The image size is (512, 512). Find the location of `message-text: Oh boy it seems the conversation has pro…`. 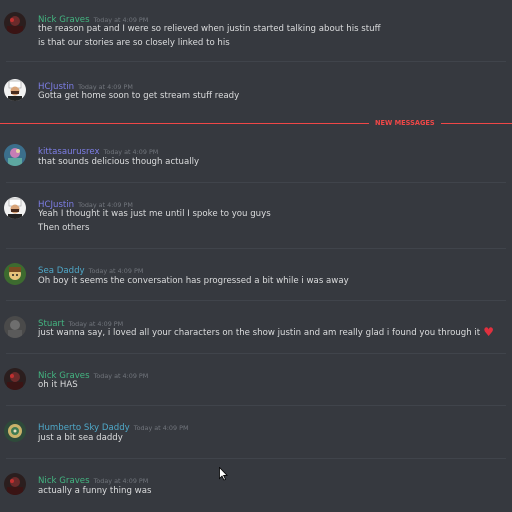

message-text: Oh boy it seems the conversation has pro… is located at coordinates (193, 281).